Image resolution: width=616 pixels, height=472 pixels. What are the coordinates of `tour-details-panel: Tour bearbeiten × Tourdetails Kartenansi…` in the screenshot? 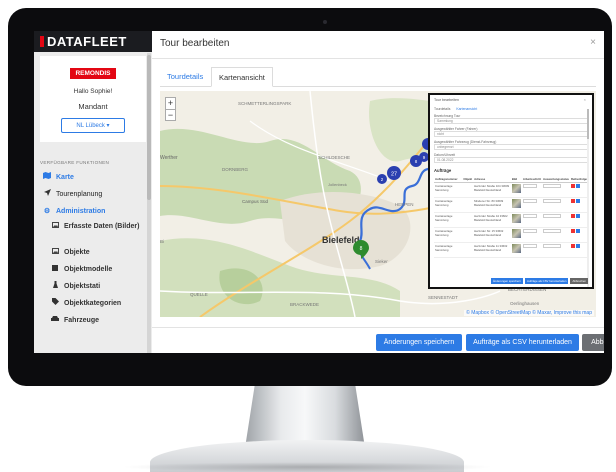 It's located at (511, 191).